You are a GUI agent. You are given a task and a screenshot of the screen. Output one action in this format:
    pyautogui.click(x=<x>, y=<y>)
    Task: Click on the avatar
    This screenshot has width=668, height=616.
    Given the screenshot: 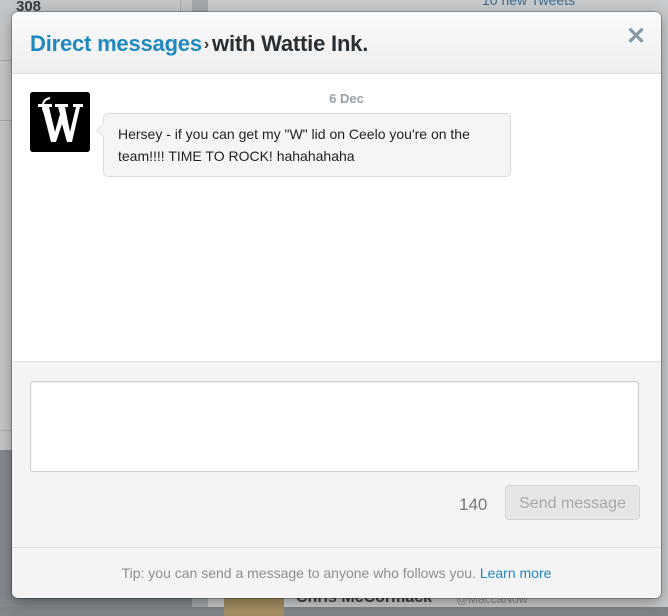 What is the action you would take?
    pyautogui.click(x=60, y=122)
    